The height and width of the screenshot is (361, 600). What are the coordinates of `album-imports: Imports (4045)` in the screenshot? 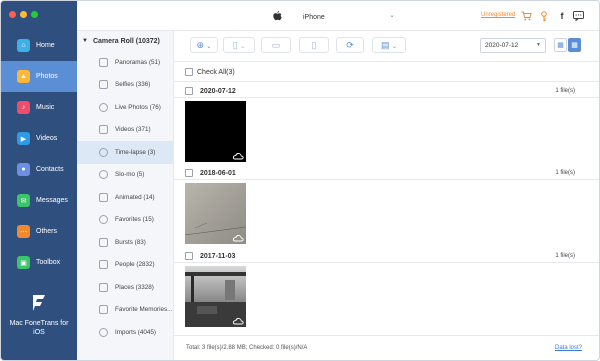 It's located at (125, 332).